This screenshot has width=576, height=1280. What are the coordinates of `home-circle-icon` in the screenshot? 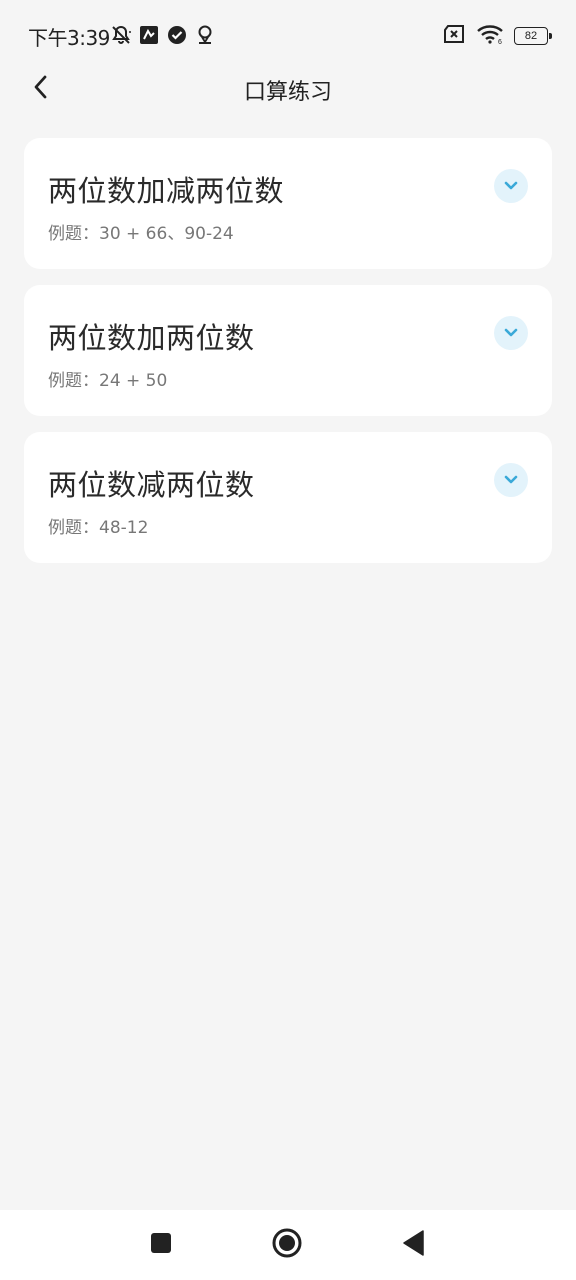 It's located at (287, 1245).